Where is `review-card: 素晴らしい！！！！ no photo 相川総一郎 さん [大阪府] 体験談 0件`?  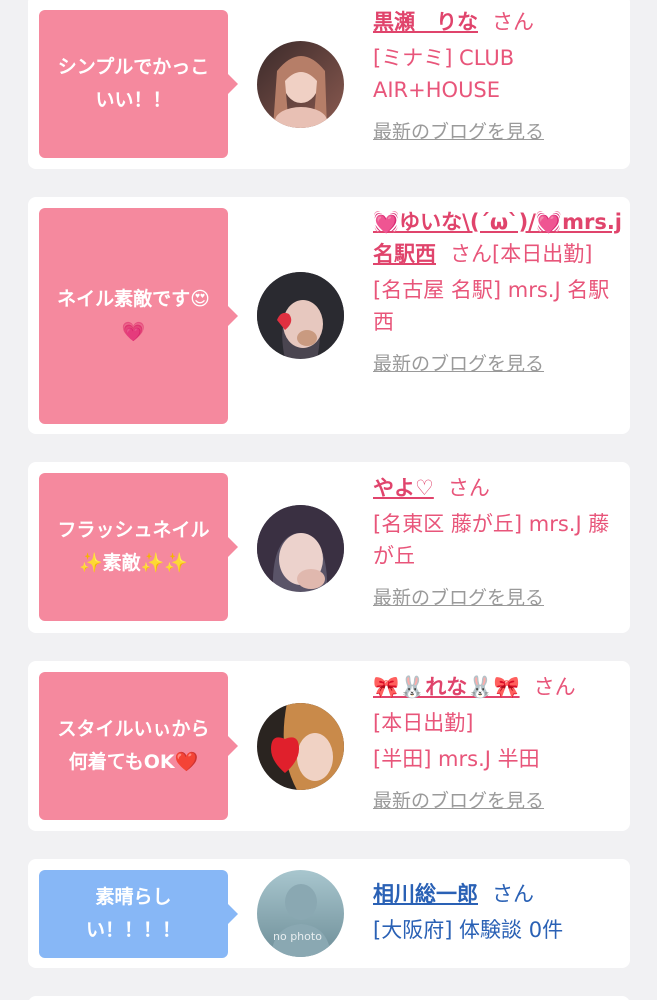 review-card: 素晴らしい！！！！ no photo 相川総一郎 さん [大阪府] 体験談 0件 is located at coordinates (329, 913).